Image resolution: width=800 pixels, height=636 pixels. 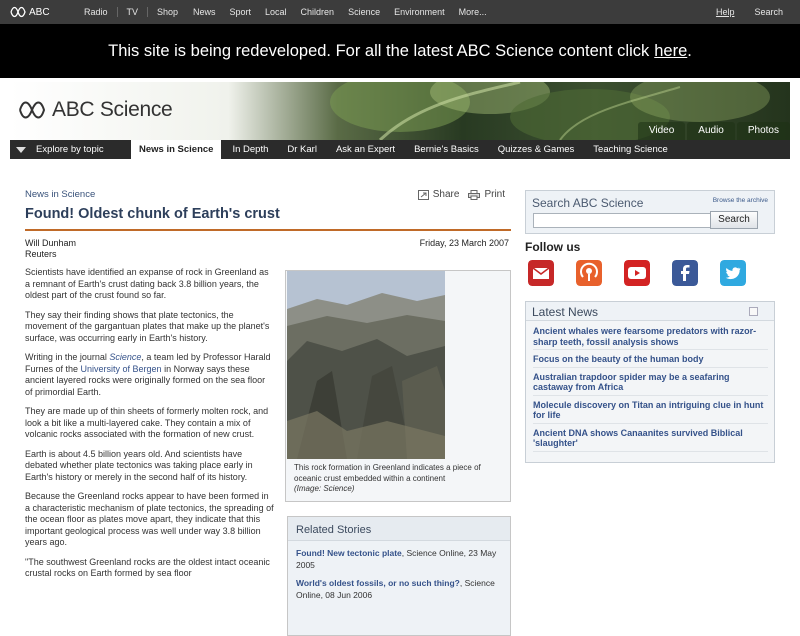 What do you see at coordinates (67, 357) in the screenshot?
I see `p3-text-a: Writing in the journal` at bounding box center [67, 357].